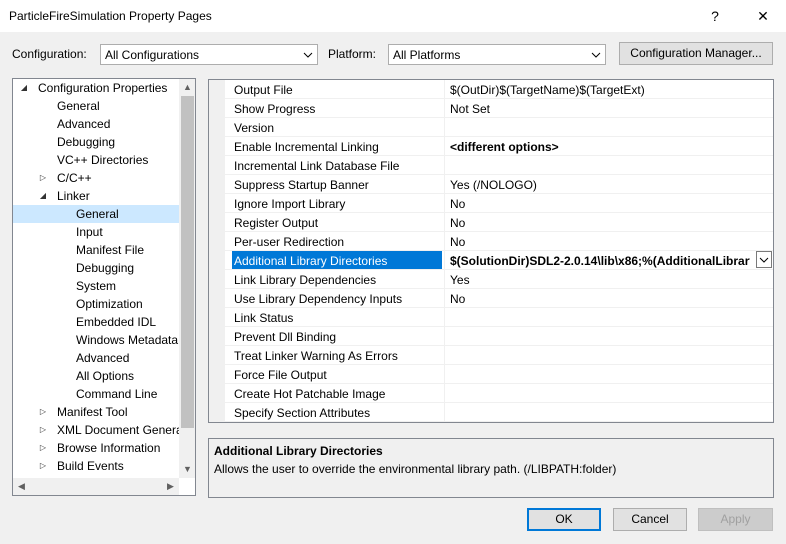 The image size is (786, 544). Describe the element at coordinates (263, 90) in the screenshot. I see `property-name: Output File` at that location.